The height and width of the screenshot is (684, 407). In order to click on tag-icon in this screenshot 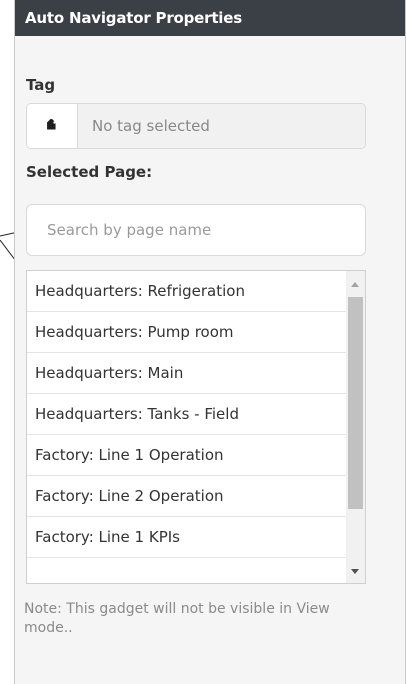, I will do `click(52, 126)`.